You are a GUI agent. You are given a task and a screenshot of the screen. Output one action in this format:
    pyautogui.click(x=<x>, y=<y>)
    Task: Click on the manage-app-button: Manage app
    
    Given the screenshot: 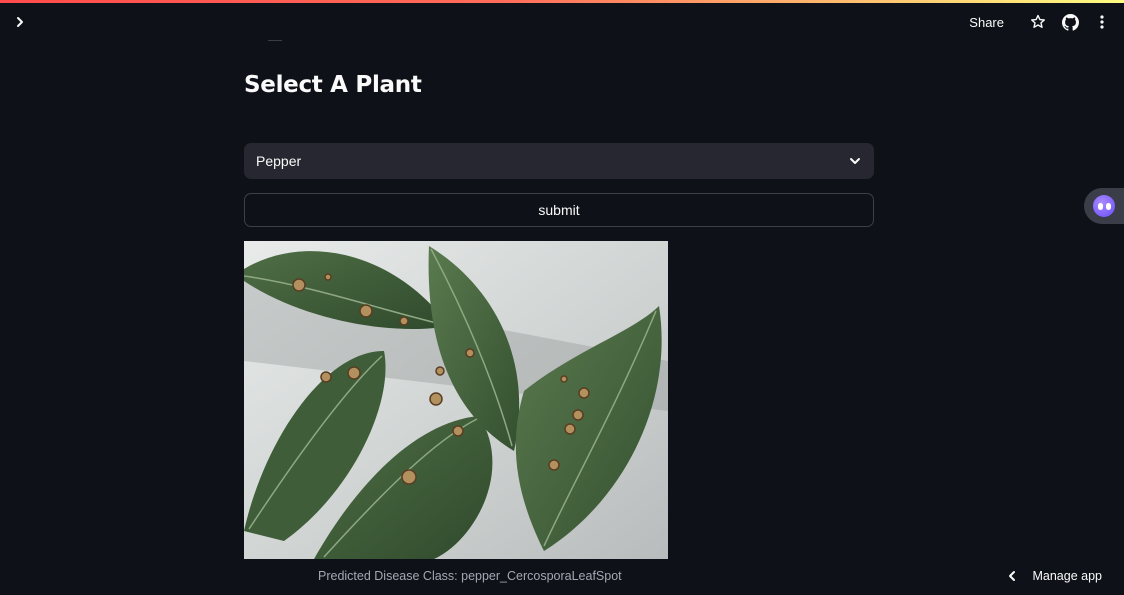 What is the action you would take?
    pyautogui.click(x=1054, y=576)
    